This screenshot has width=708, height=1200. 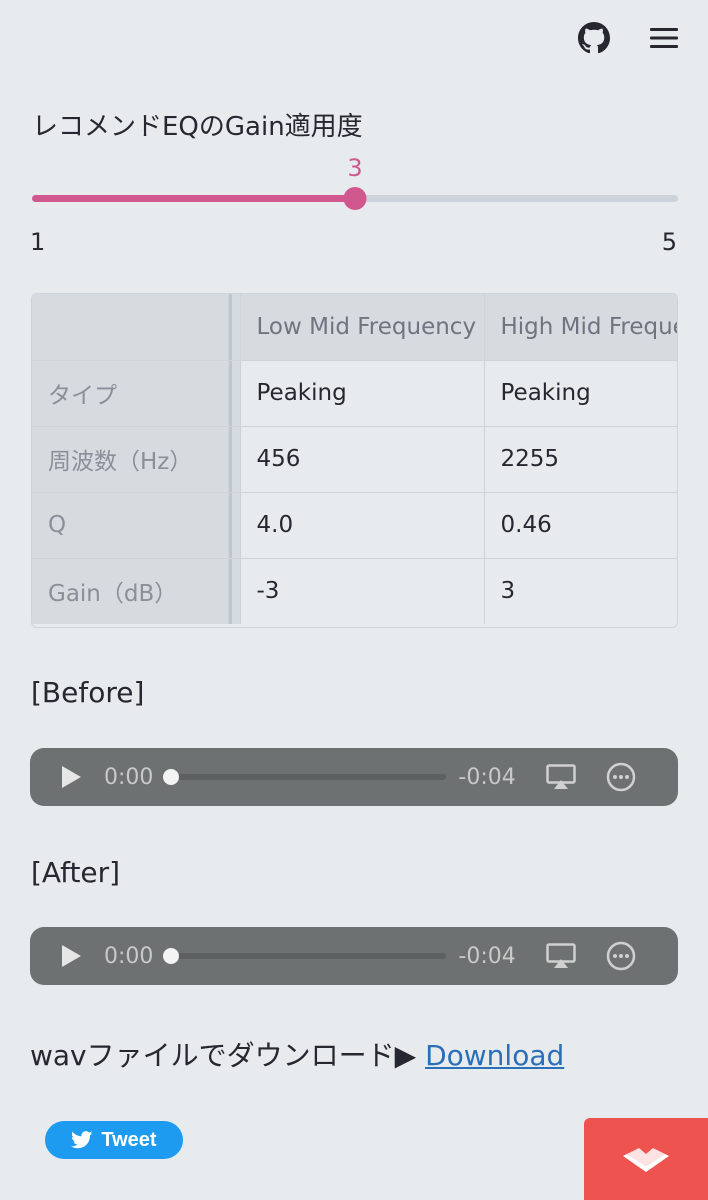 I want to click on slider-max-label: 5, so click(x=669, y=242).